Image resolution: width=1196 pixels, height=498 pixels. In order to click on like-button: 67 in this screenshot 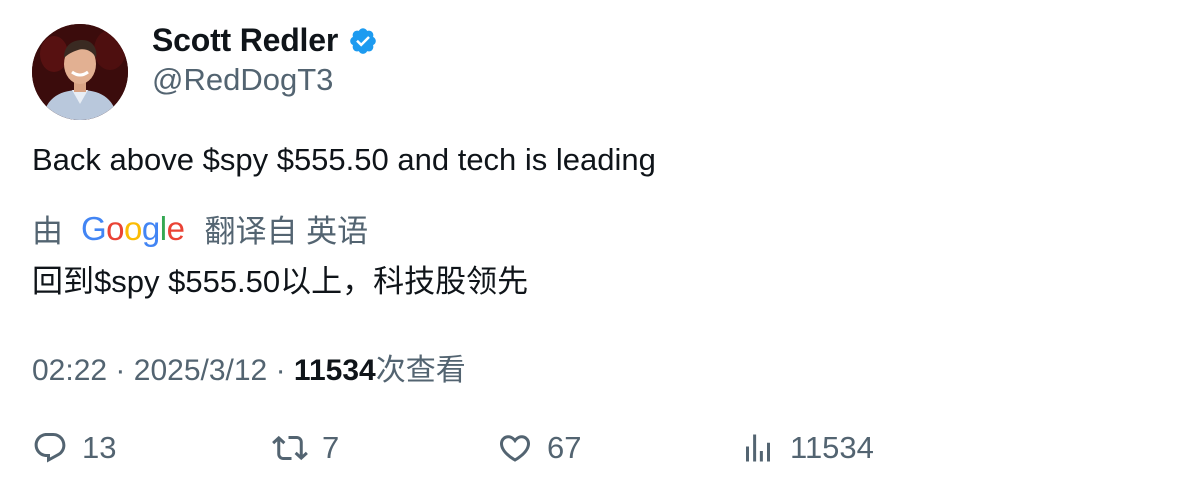, I will do `click(539, 448)`.